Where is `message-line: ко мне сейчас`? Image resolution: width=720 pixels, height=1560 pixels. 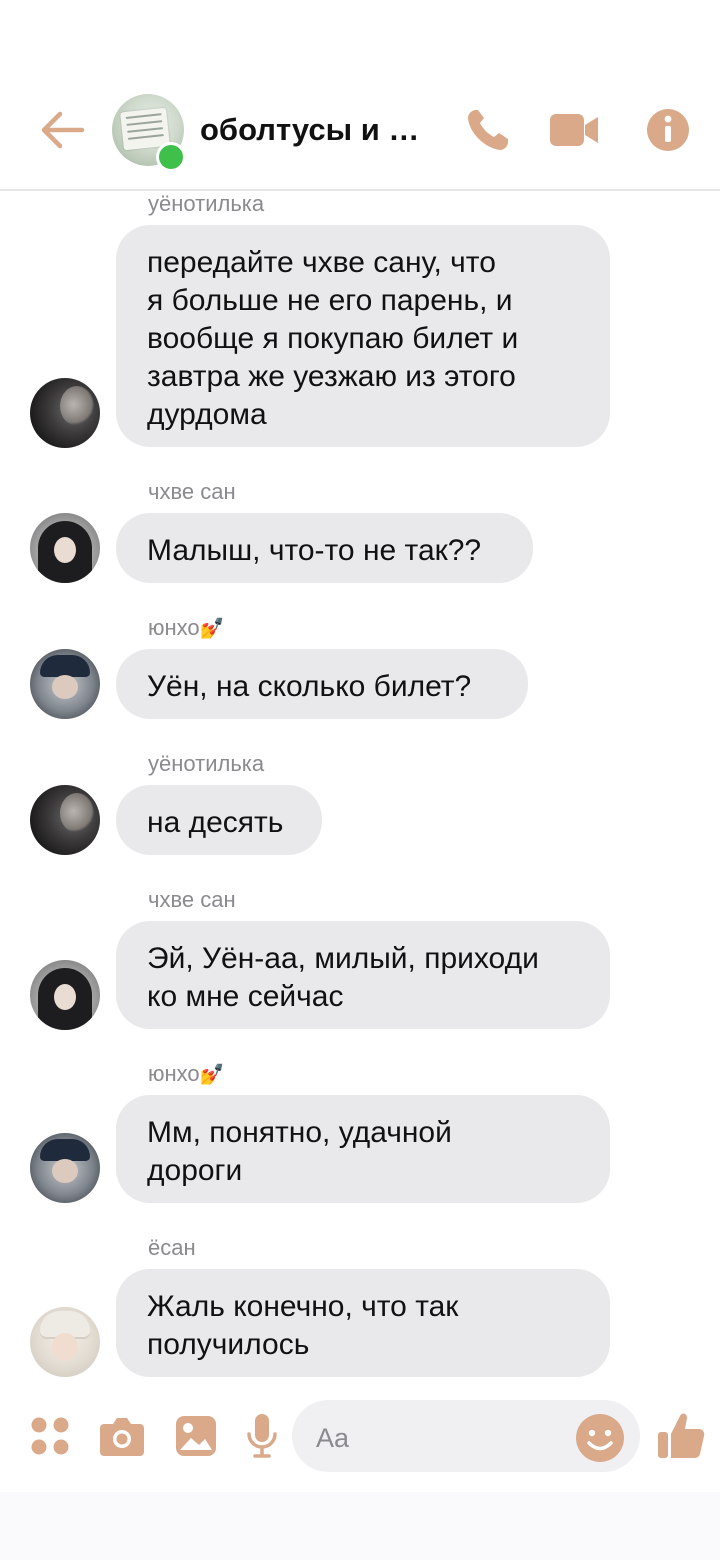
message-line: ко мне сейчас is located at coordinates (245, 996).